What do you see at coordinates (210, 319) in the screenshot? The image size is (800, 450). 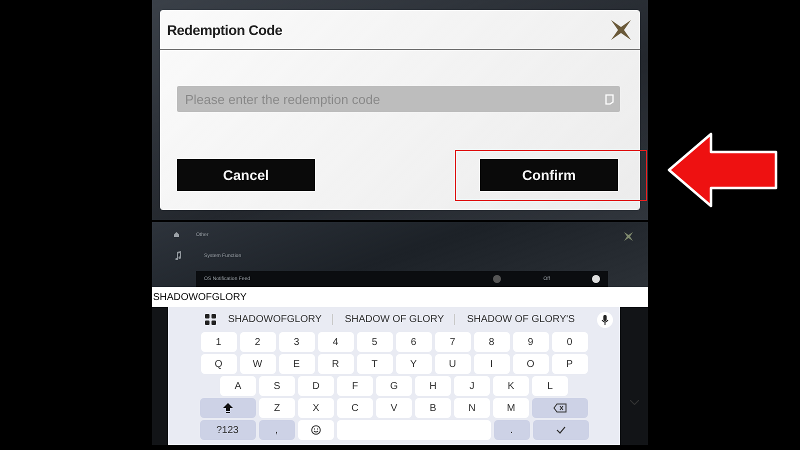 I see `apps-grid-icon` at bounding box center [210, 319].